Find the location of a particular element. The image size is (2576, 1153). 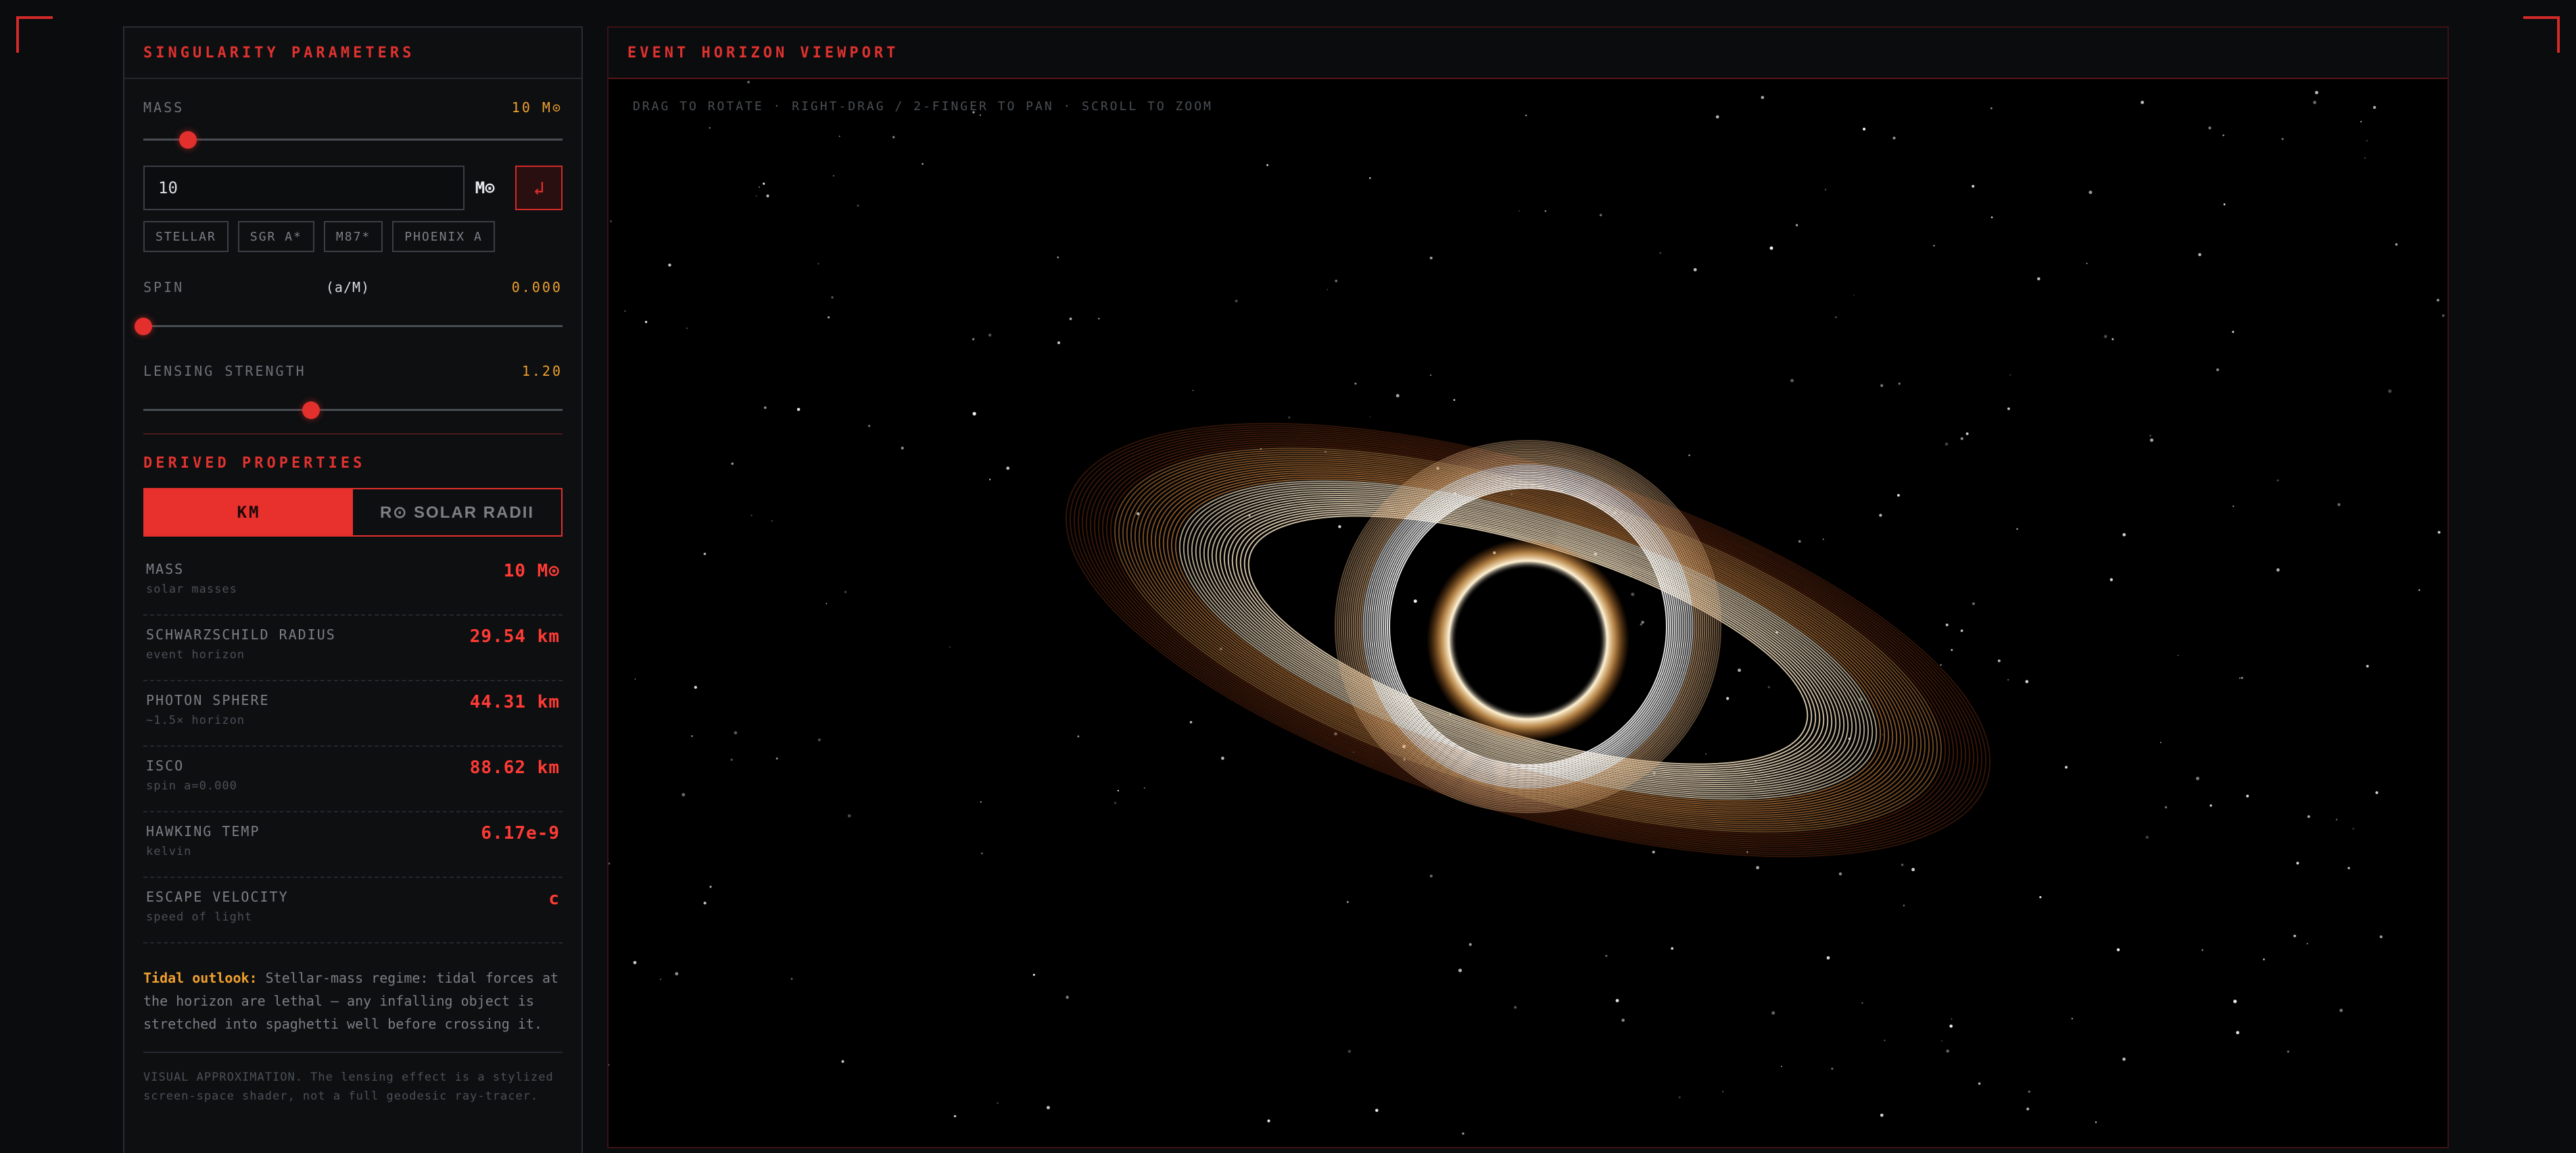

property-value: 29.54 km is located at coordinates (514, 637).